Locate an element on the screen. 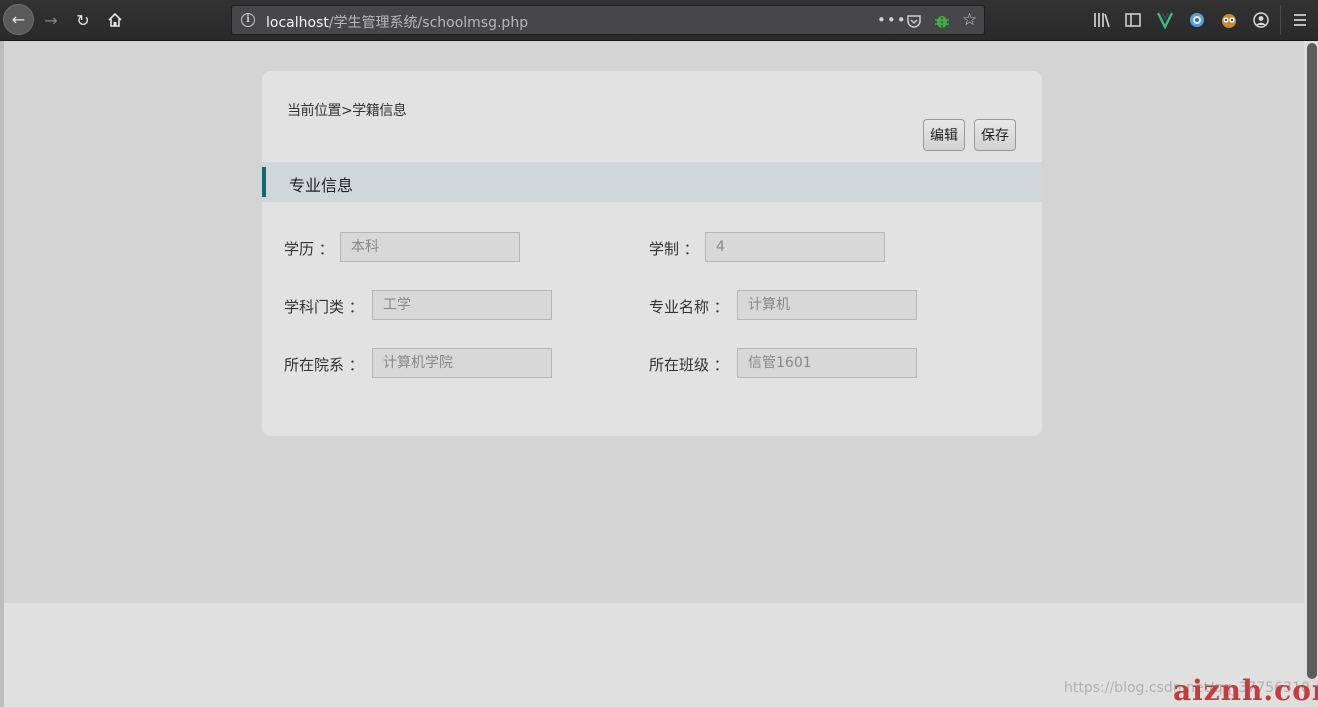 Image resolution: width=1318 pixels, height=707 pixels. info-icon: i is located at coordinates (248, 20).